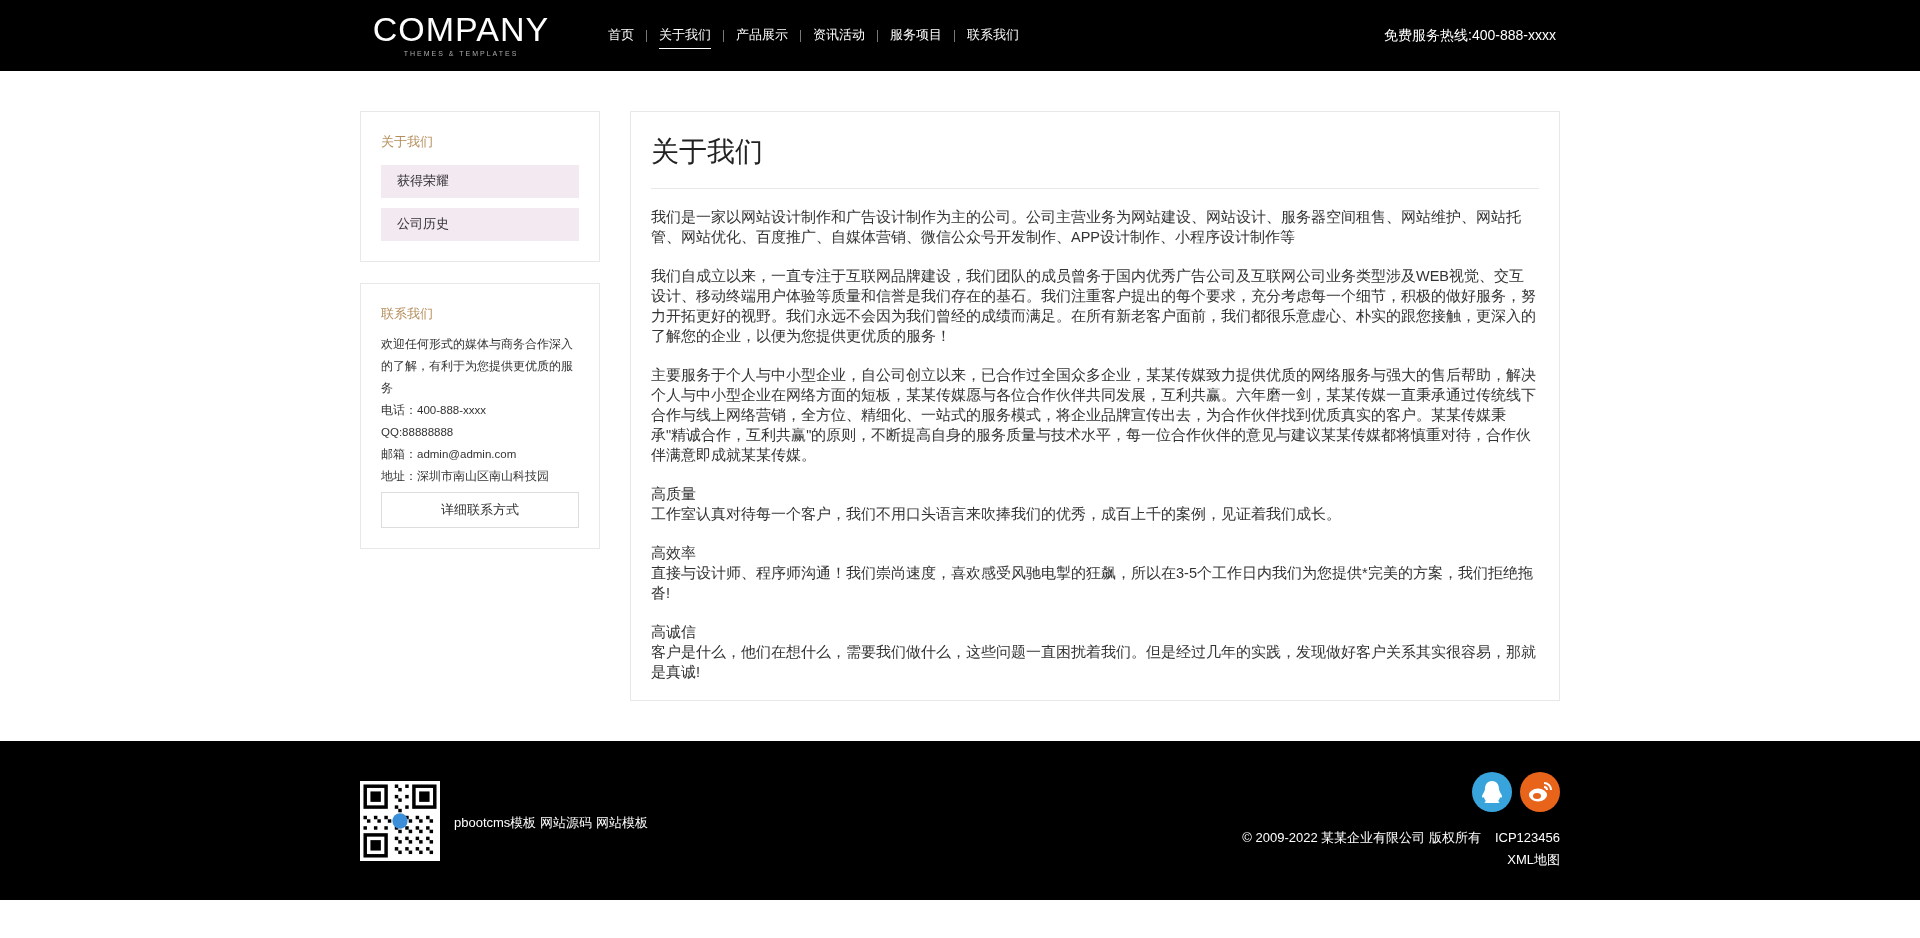  Describe the element at coordinates (621, 35) in the screenshot. I see `nav-link: 首页` at that location.